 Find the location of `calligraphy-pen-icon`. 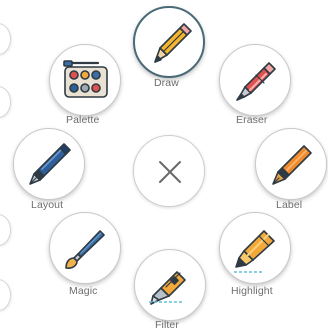

calligraphy-pen-icon is located at coordinates (50, 164).